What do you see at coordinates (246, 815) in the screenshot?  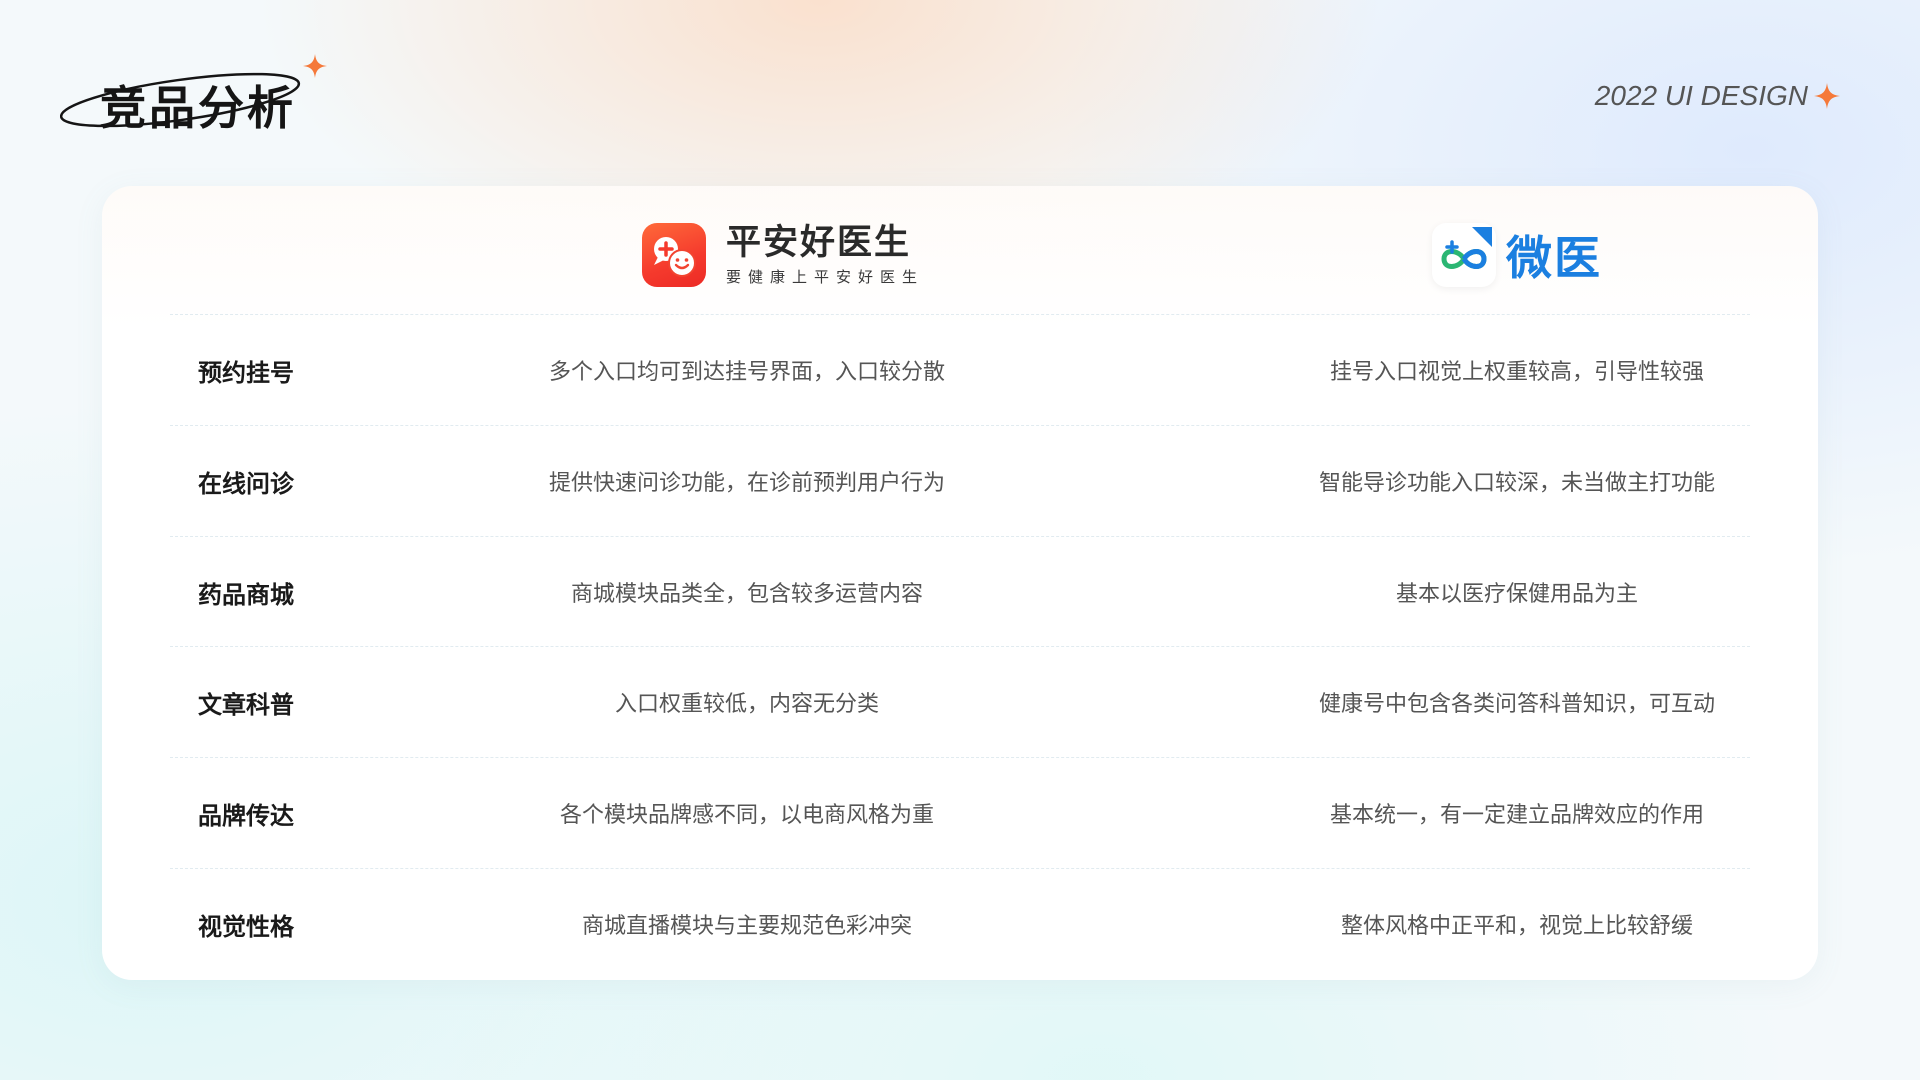 I see `row-label: 品牌传达` at bounding box center [246, 815].